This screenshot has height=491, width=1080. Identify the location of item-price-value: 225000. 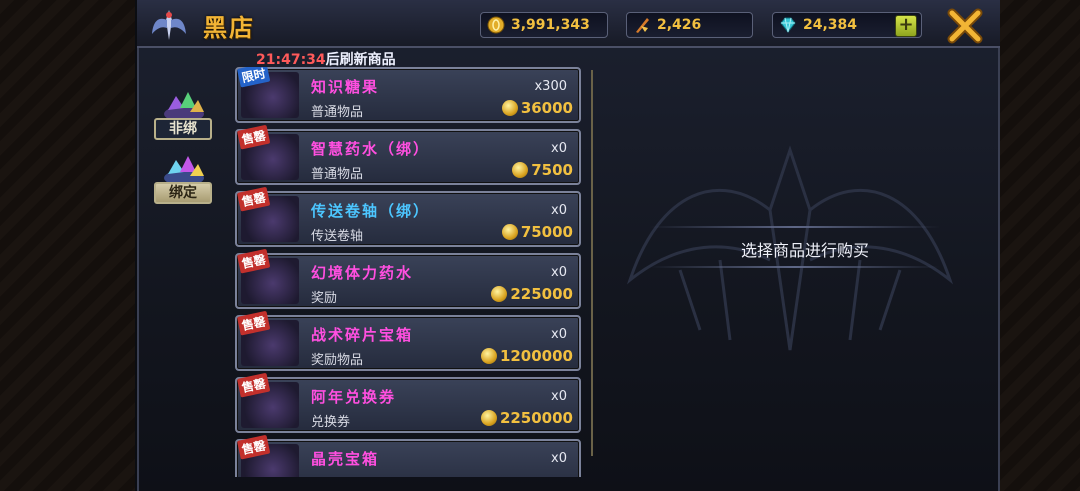
(541, 294).